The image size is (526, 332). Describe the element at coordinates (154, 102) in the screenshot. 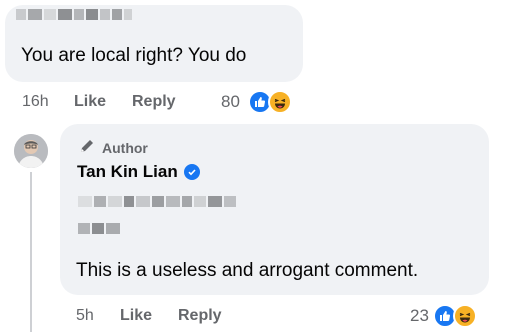

I see `top-comment-reply-button: Reply` at that location.